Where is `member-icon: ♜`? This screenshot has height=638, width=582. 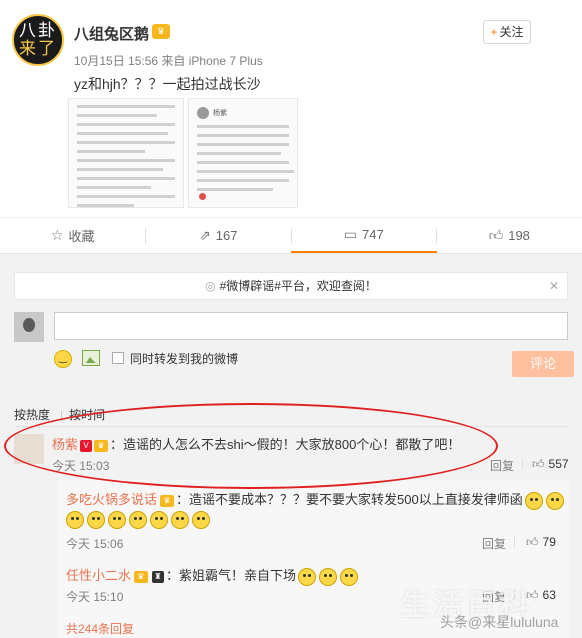
member-icon: ♜ is located at coordinates (158, 576).